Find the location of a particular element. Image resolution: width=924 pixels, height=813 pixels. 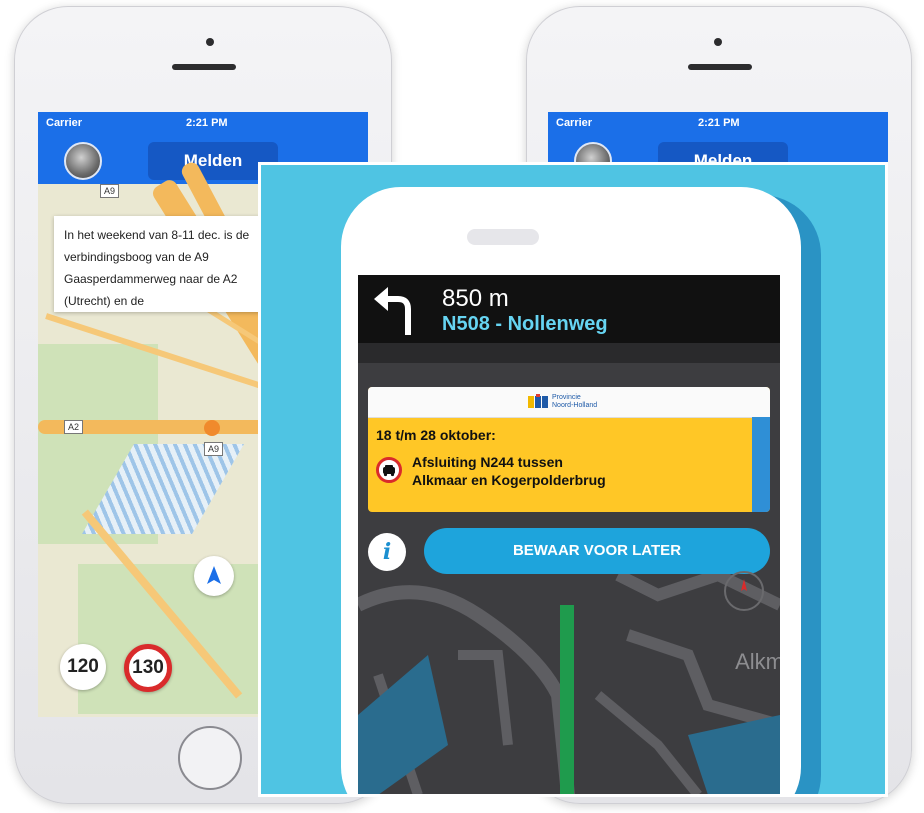

notification-date: 18 t/m 28 oktober: is located at coordinates (436, 435).